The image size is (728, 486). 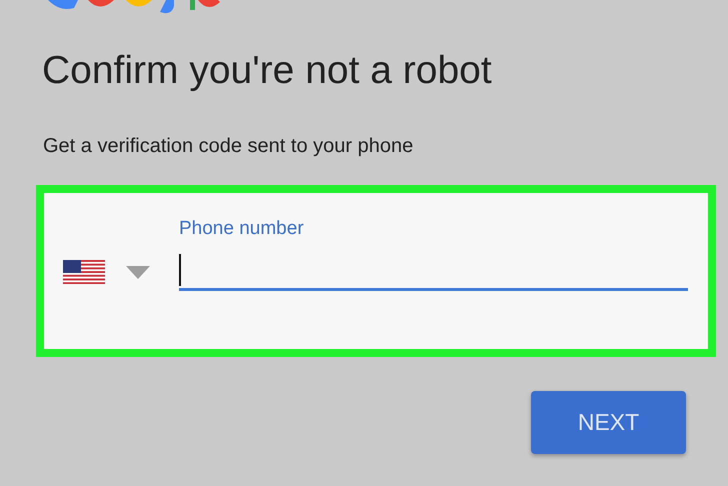 What do you see at coordinates (84, 272) in the screenshot?
I see `us-flag-icon` at bounding box center [84, 272].